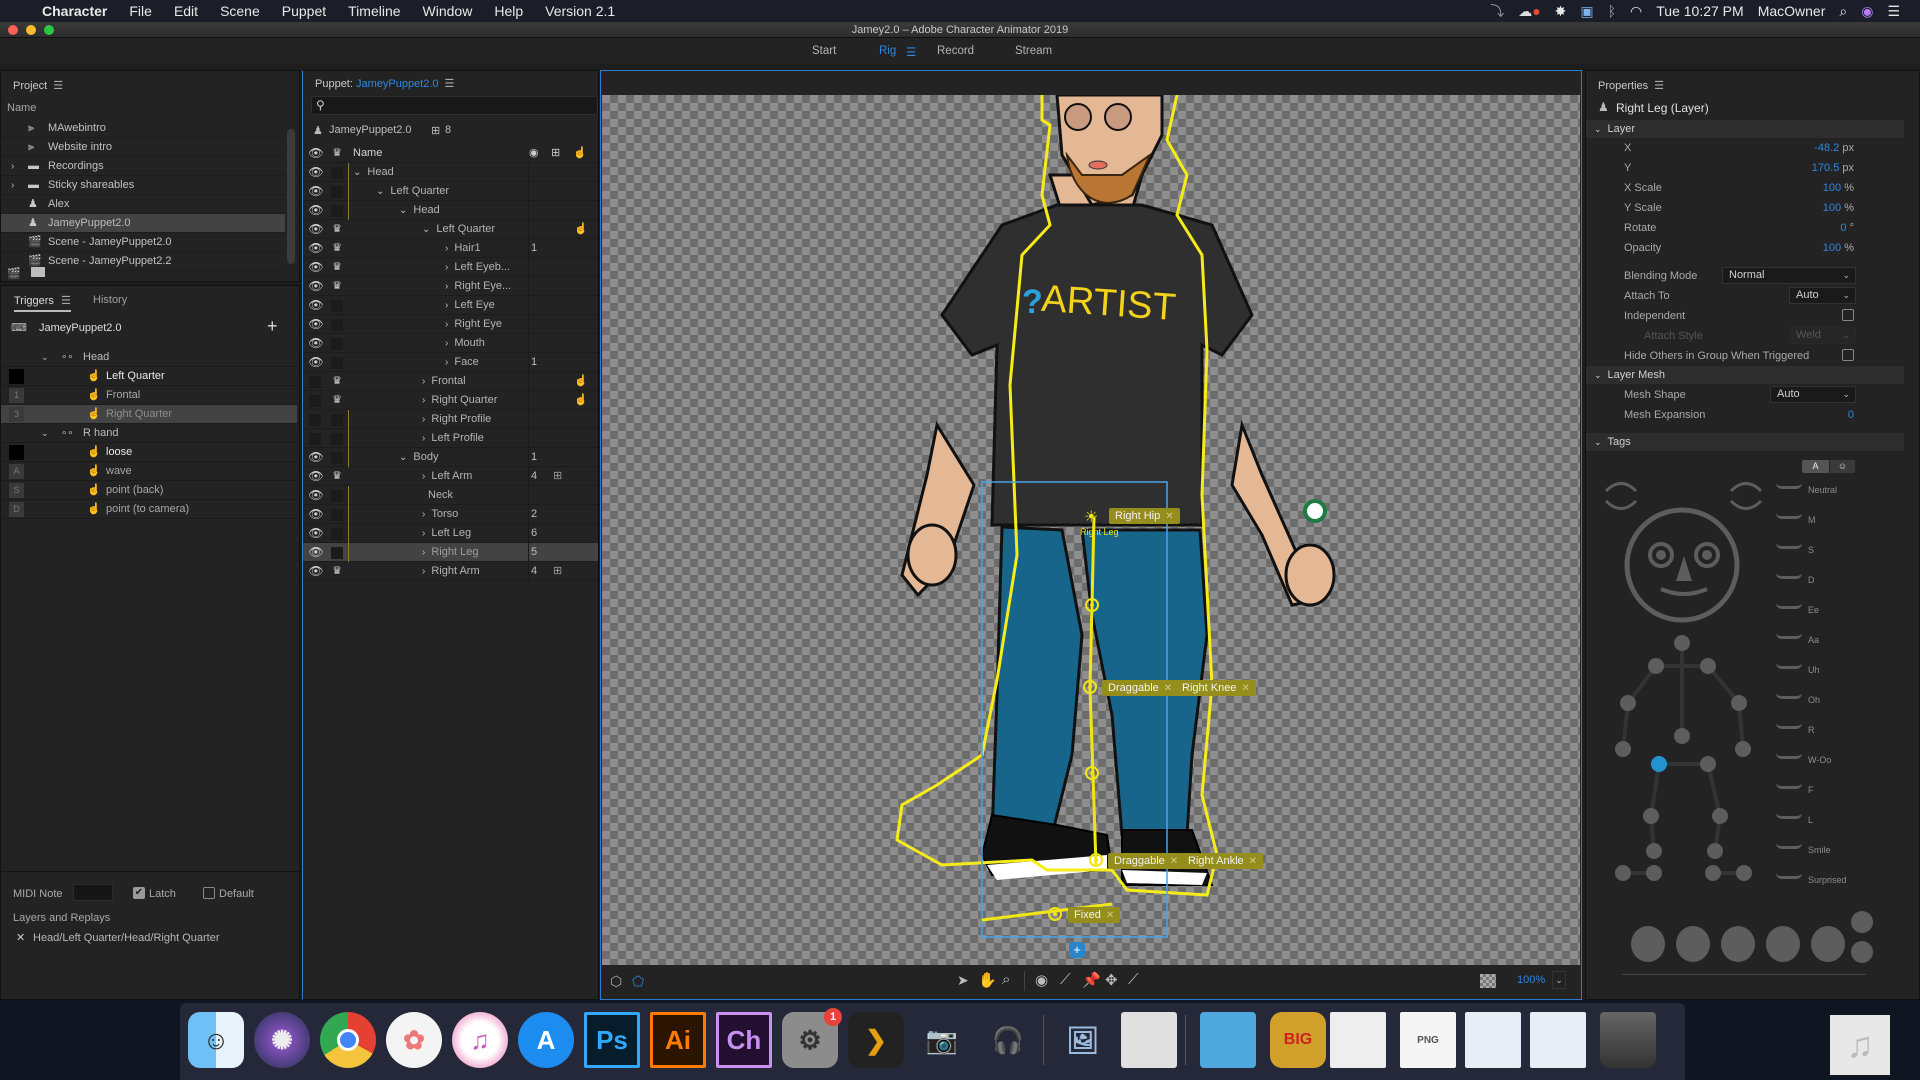 The height and width of the screenshot is (1080, 1920). What do you see at coordinates (282, 1040) in the screenshot?
I see `dock-siri-icon: ✺` at bounding box center [282, 1040].